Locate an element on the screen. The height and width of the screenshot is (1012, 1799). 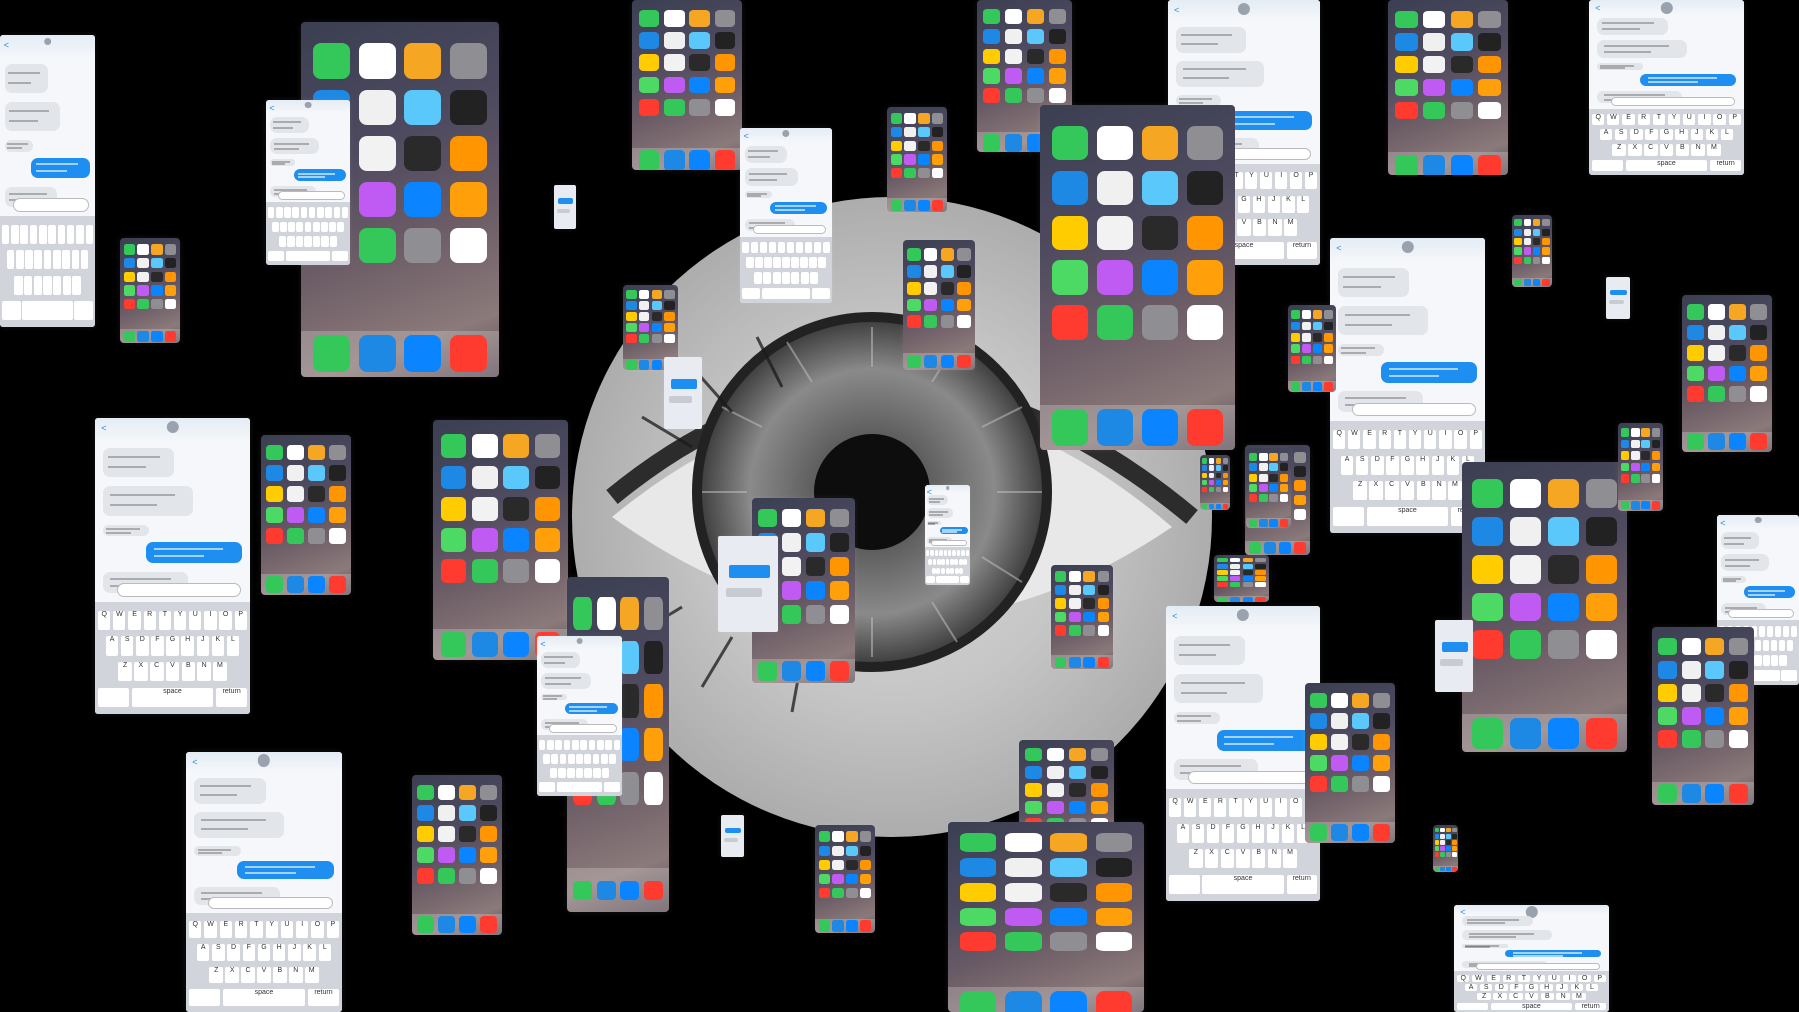
keyboard-key: X is located at coordinates (938, 570).